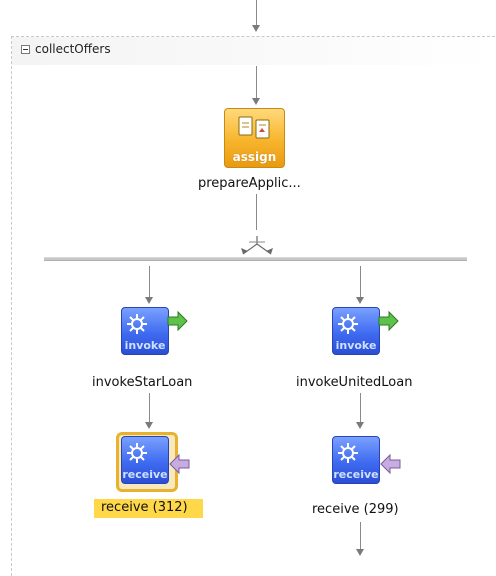 This screenshot has height=576, width=496. I want to click on invoke-united-activity: invoke, so click(356, 331).